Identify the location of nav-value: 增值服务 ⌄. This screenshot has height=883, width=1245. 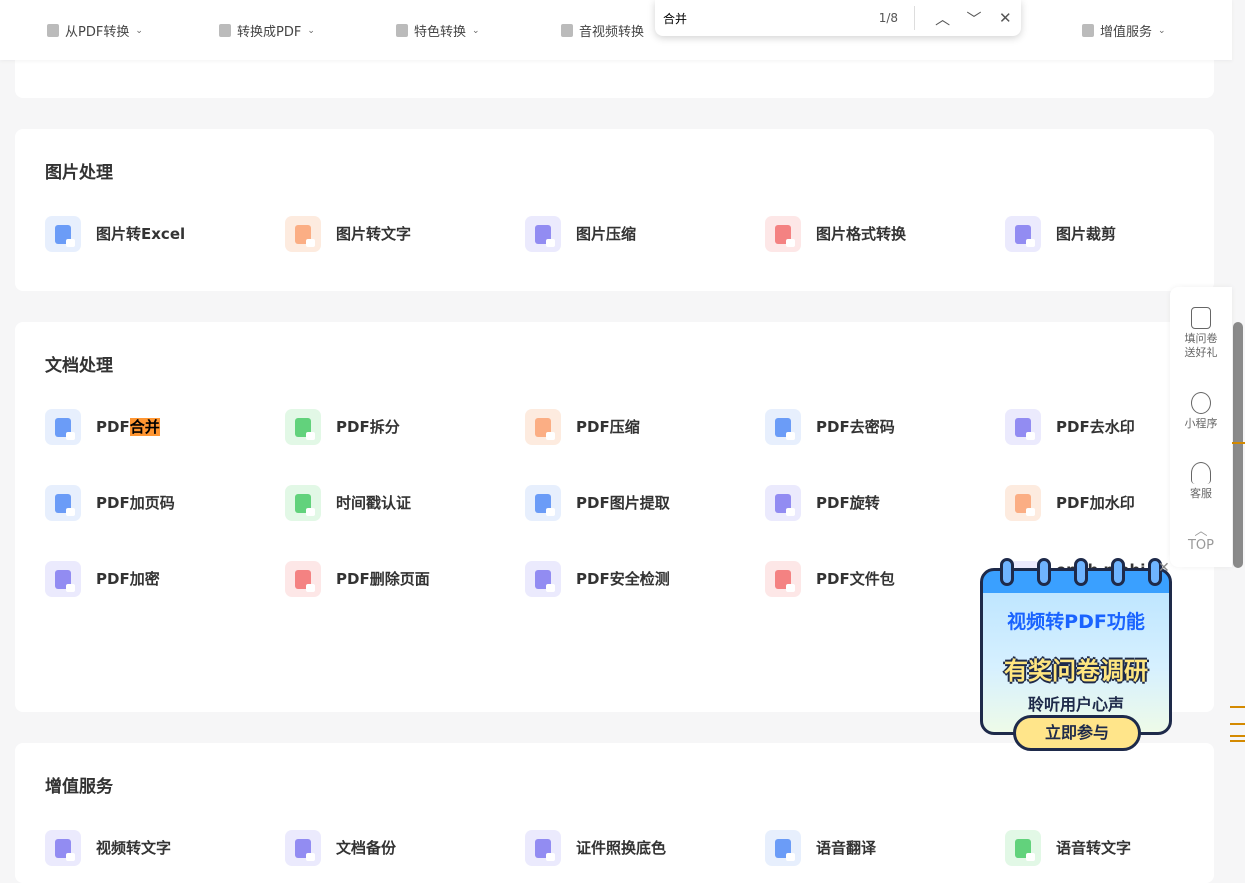
(1124, 30).